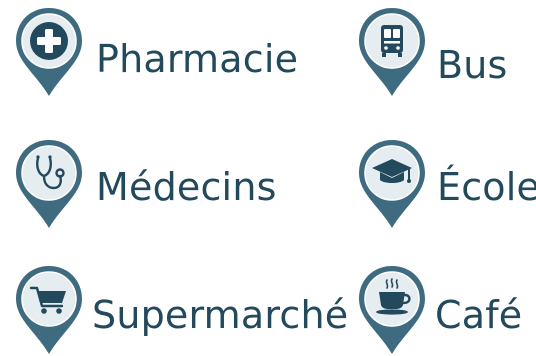 The width and height of the screenshot is (536, 356). I want to click on legend-label: Pharmacie, so click(197, 59).